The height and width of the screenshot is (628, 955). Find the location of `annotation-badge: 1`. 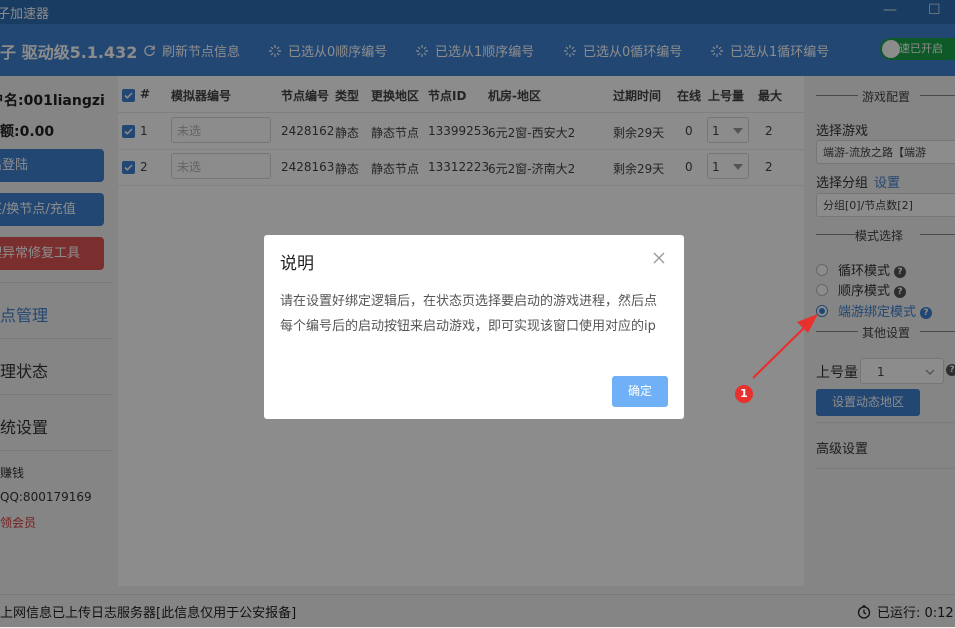

annotation-badge: 1 is located at coordinates (744, 394).